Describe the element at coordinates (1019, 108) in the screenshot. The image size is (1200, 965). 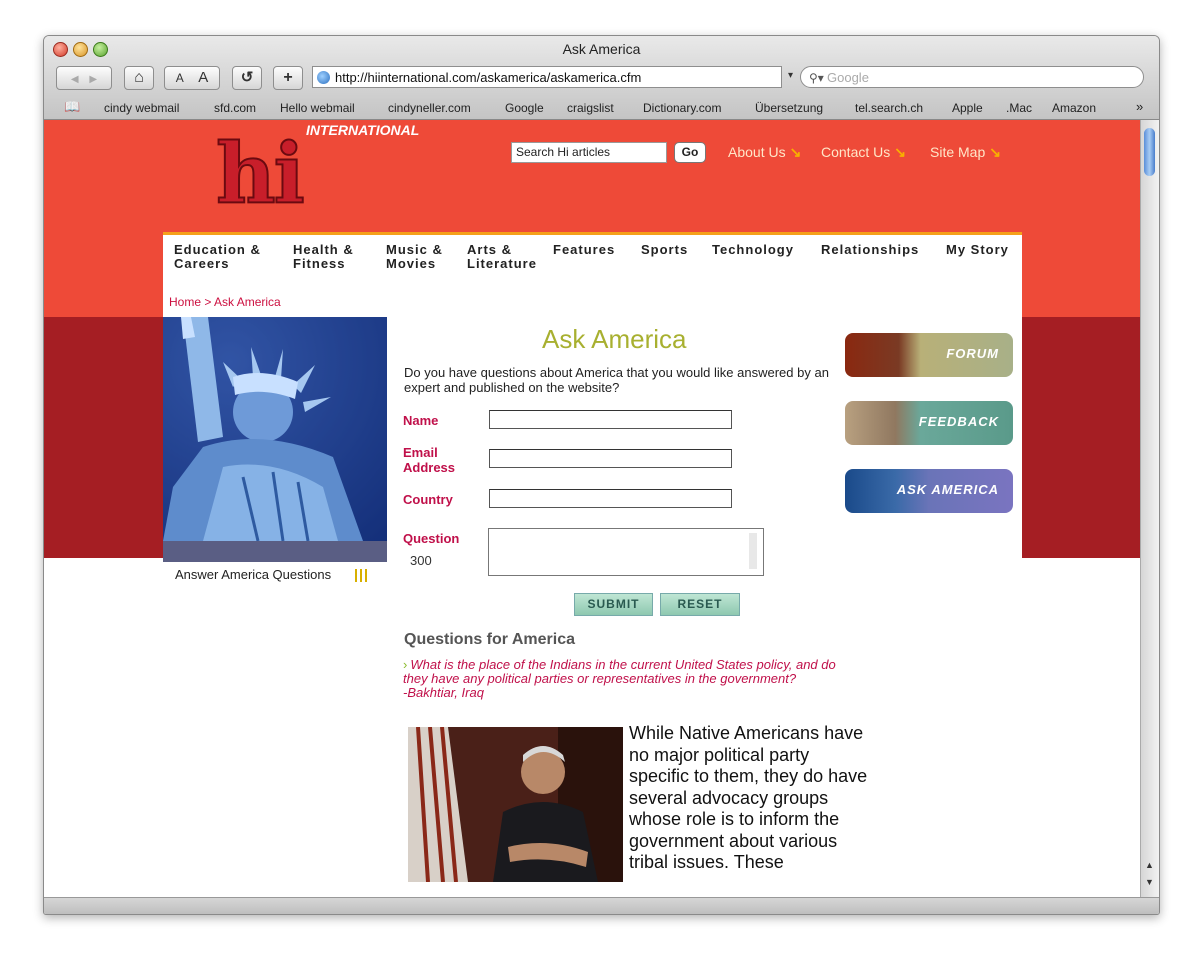
I see `bookmark-item: .Mac` at that location.